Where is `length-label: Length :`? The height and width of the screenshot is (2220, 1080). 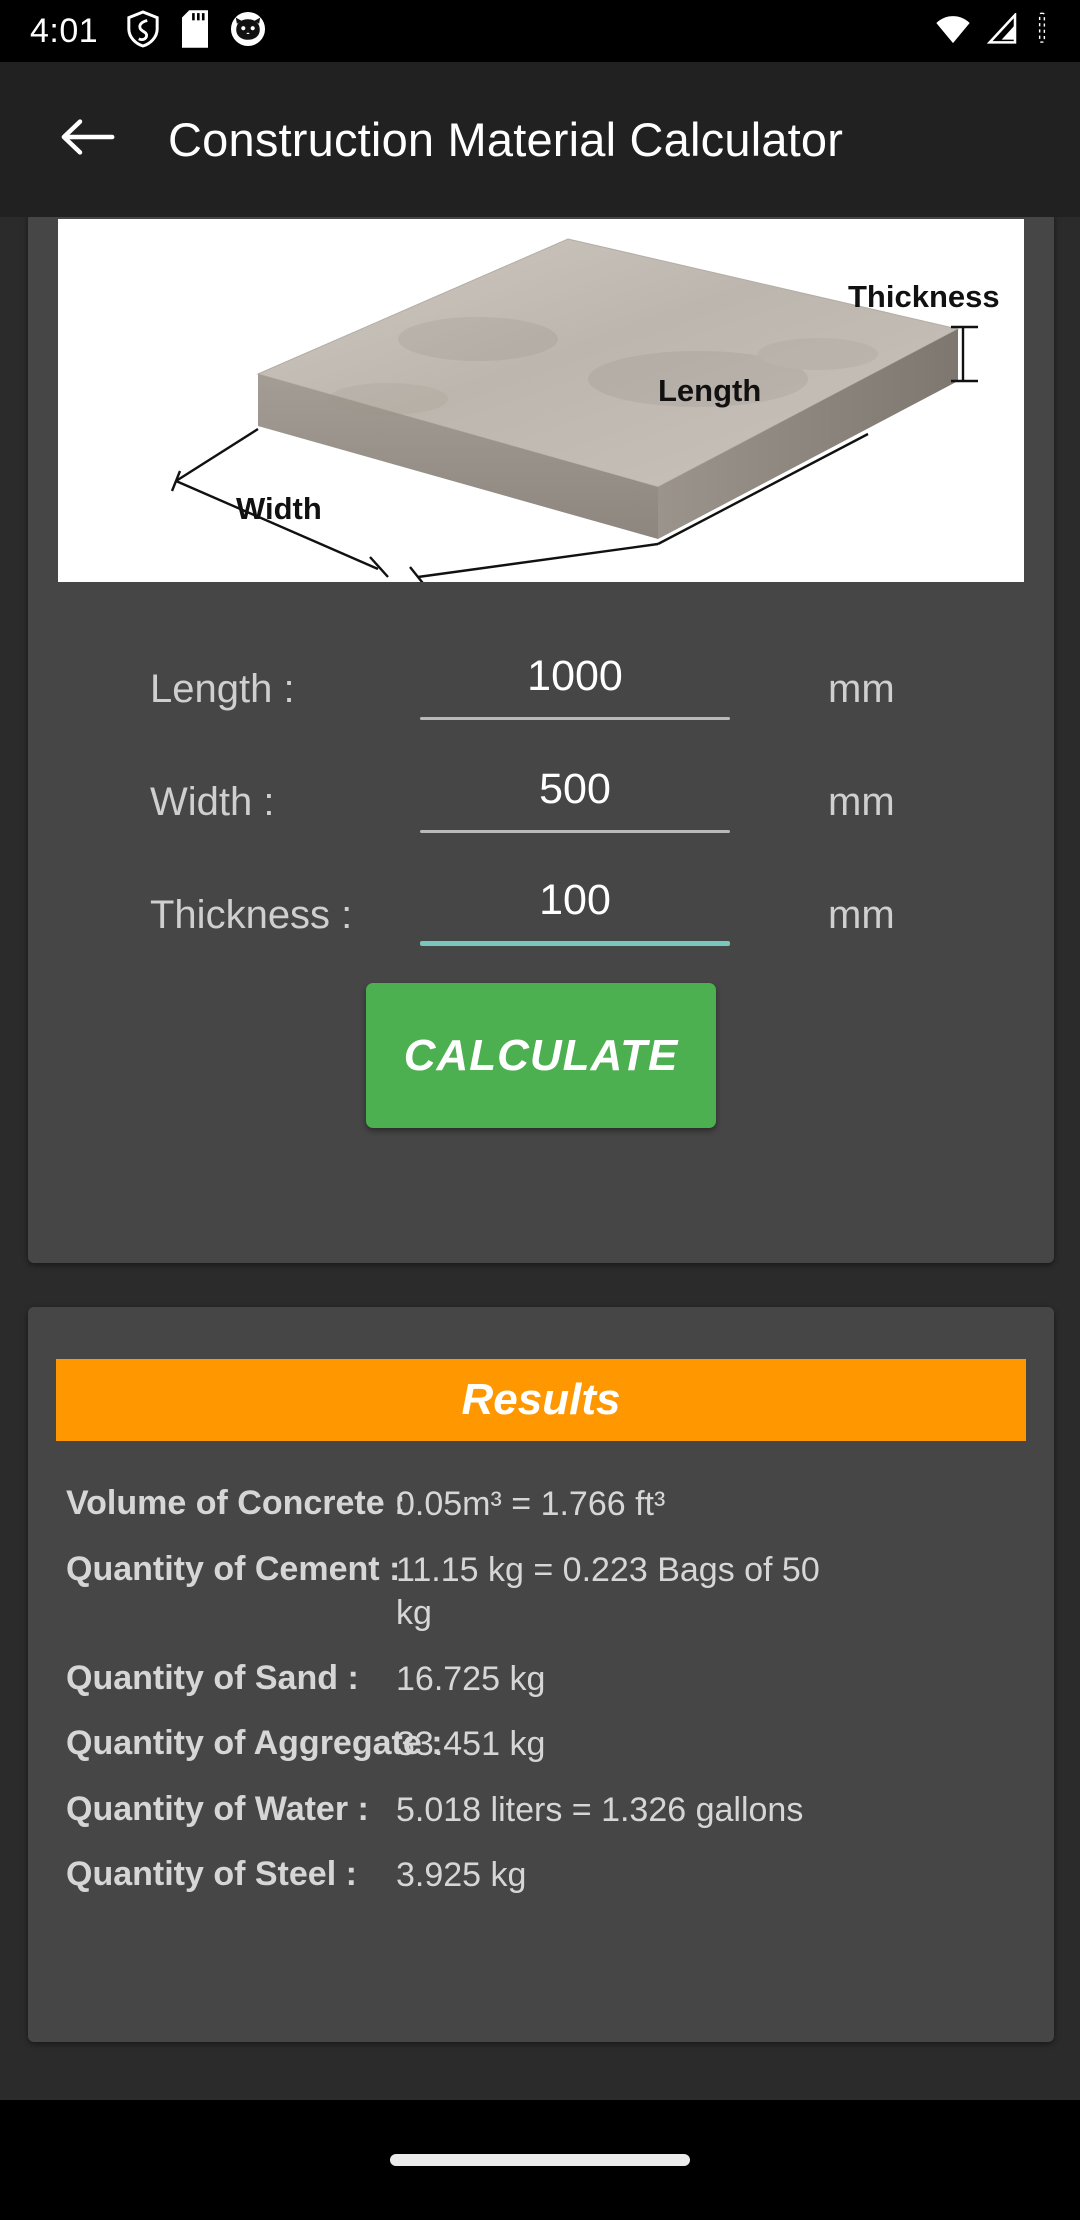
length-label: Length : is located at coordinates (222, 689).